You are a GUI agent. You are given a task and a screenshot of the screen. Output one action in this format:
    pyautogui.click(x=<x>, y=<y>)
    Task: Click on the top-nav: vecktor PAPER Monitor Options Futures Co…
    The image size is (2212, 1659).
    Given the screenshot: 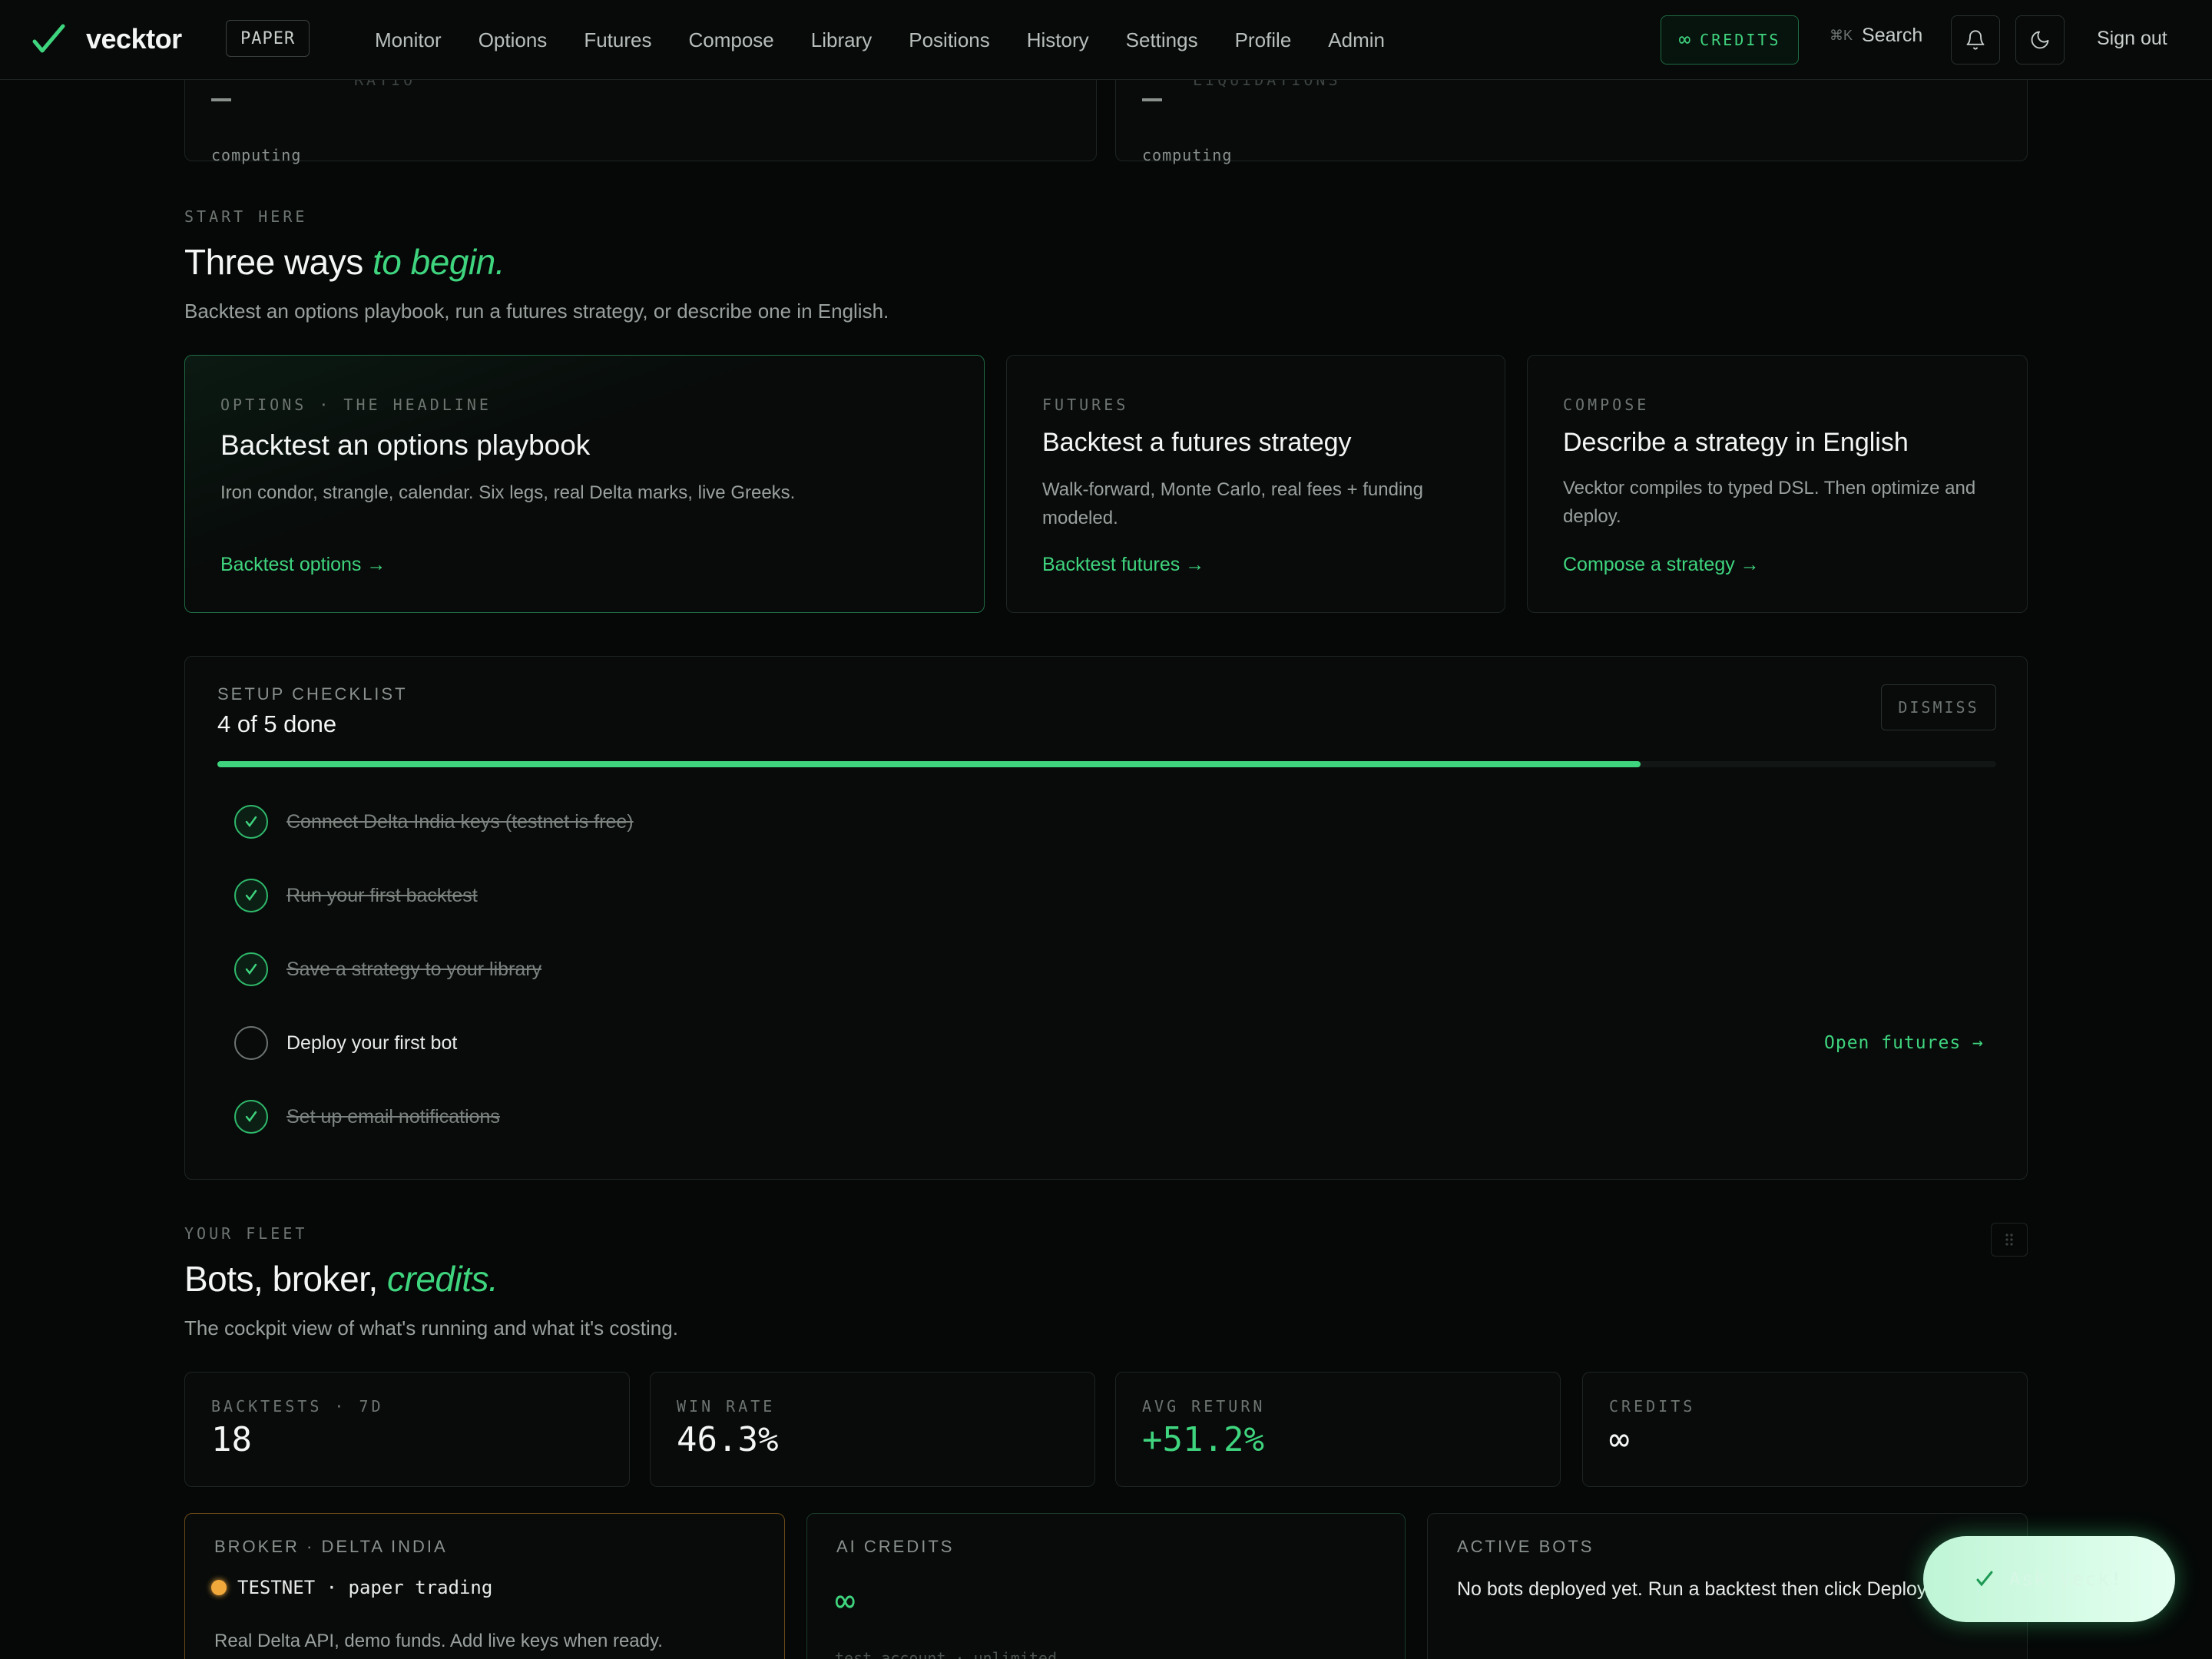 What is the action you would take?
    pyautogui.click(x=1106, y=40)
    